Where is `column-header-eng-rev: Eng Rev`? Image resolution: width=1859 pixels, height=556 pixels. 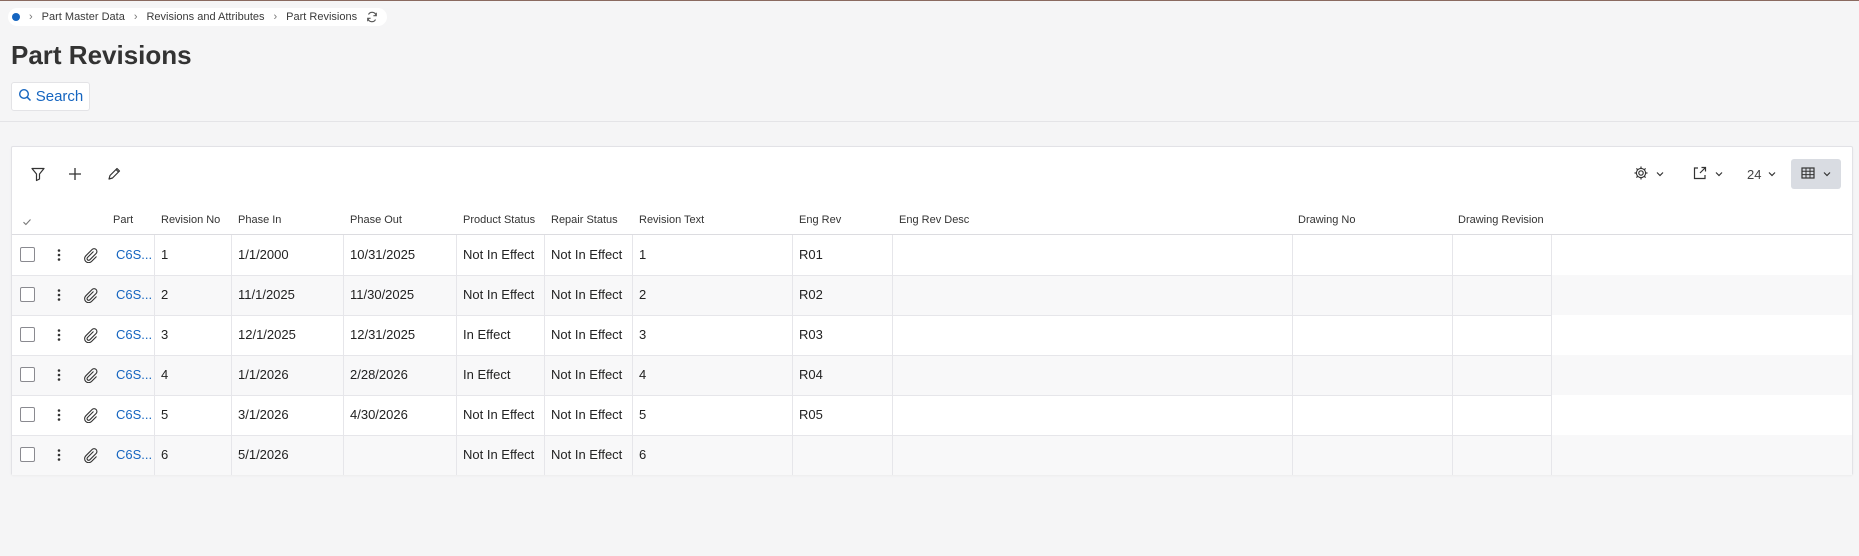
column-header-eng-rev: Eng Rev is located at coordinates (820, 219).